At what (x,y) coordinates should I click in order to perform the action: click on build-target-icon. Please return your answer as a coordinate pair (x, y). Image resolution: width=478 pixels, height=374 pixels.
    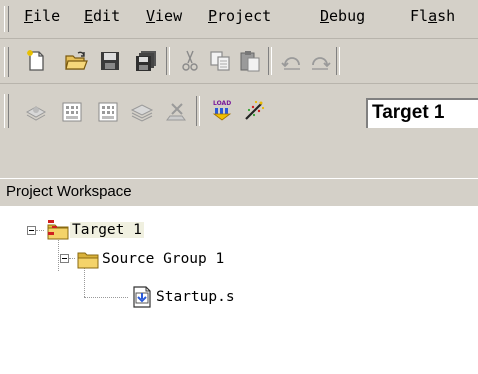
    Looking at the image, I should click on (72, 112).